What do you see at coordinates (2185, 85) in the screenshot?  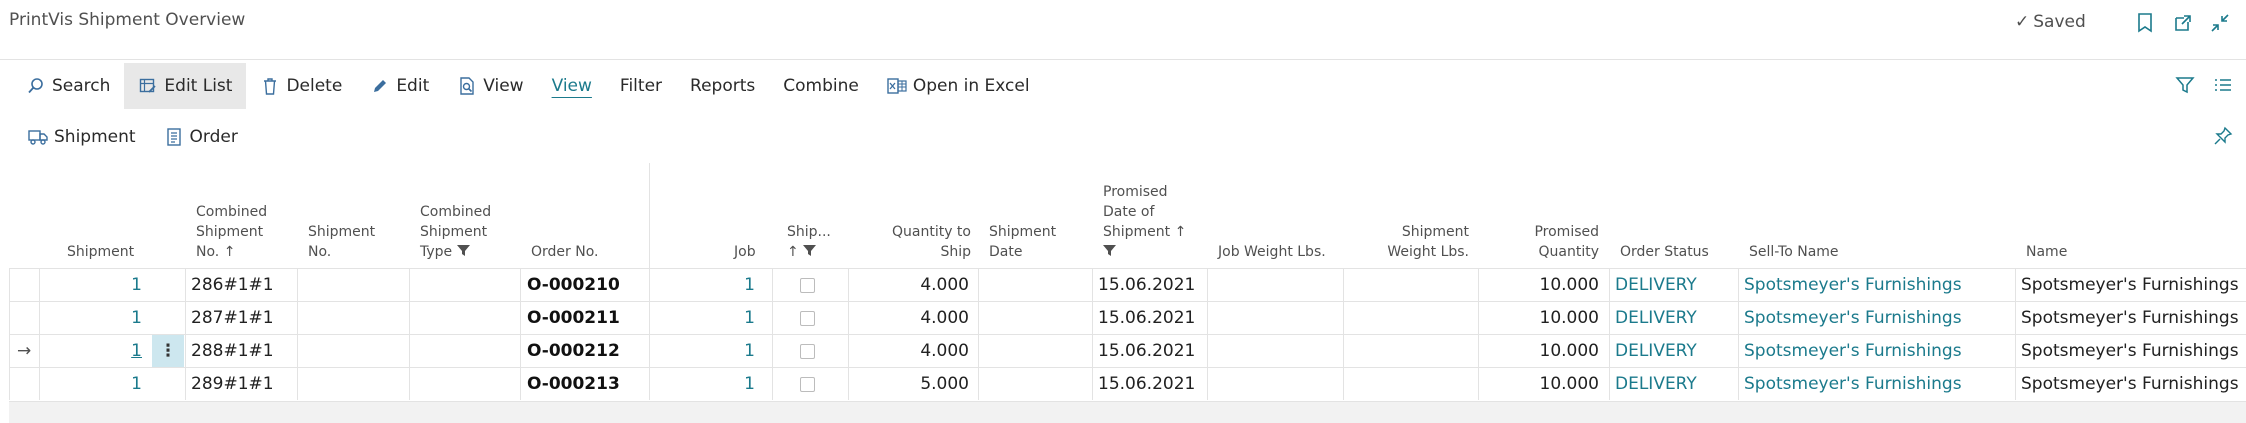 I see `filter-pane-icon` at bounding box center [2185, 85].